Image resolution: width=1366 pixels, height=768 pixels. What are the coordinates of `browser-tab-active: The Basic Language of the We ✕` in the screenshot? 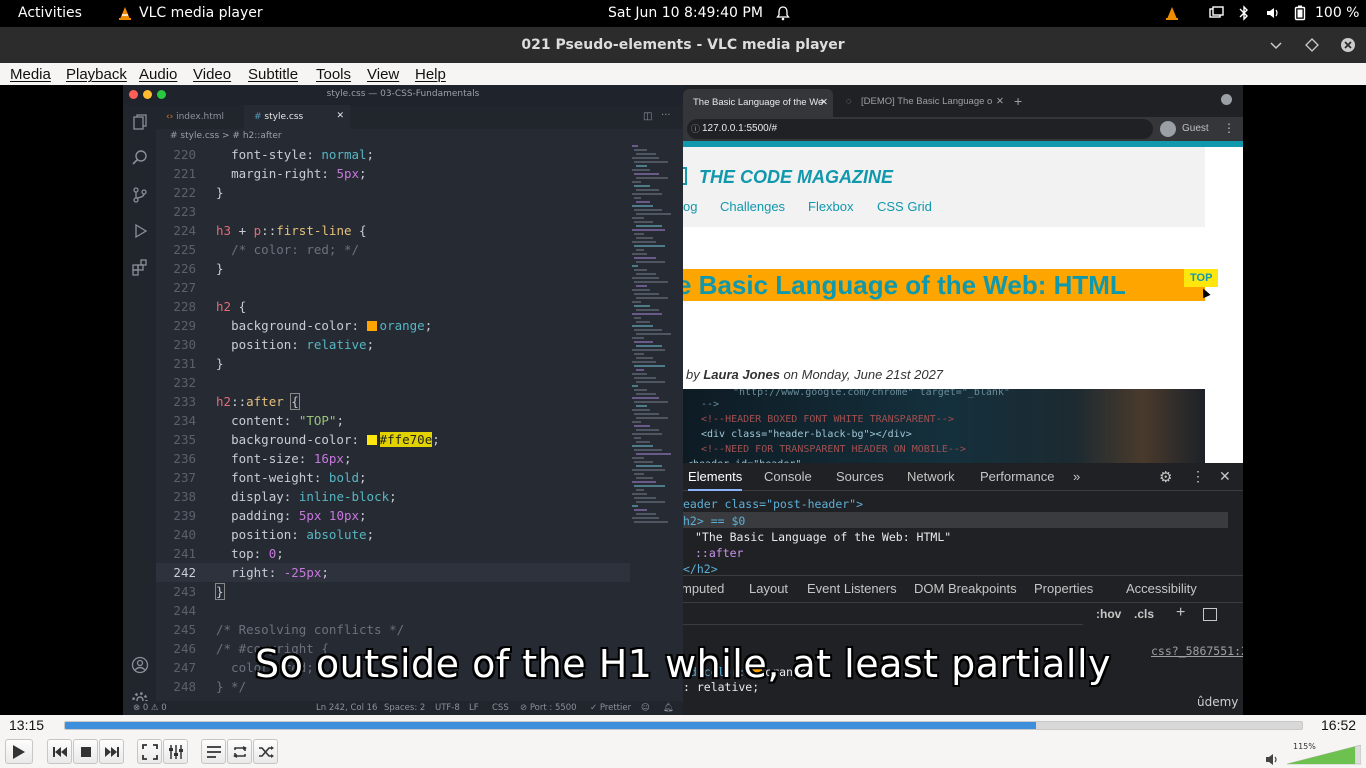 It's located at (758, 103).